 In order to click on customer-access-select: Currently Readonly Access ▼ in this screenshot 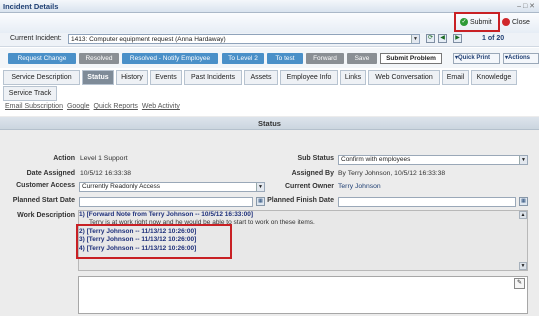, I will do `click(172, 187)`.